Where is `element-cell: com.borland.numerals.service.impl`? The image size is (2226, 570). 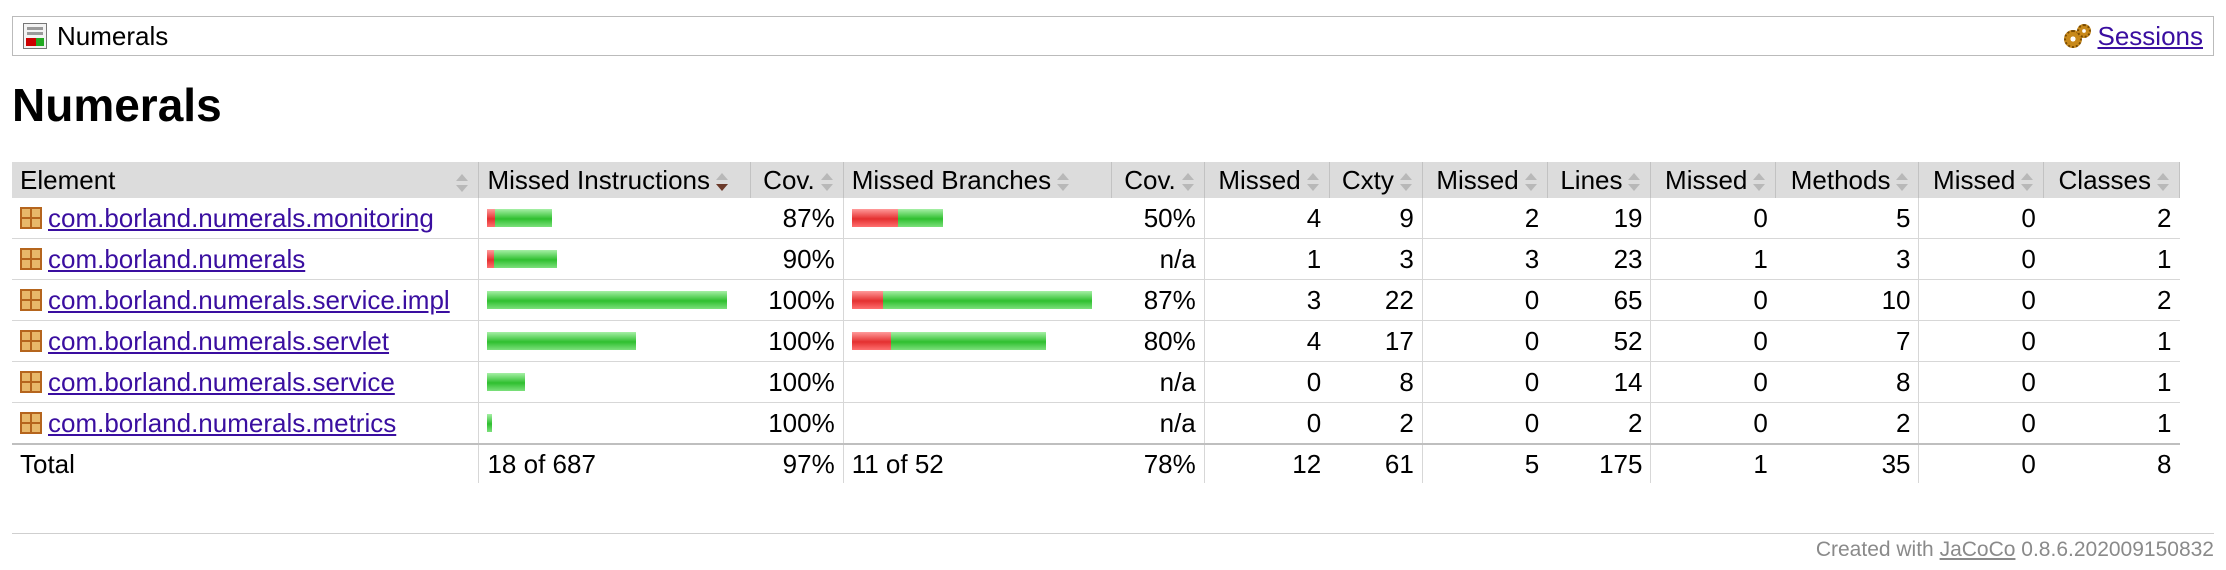 element-cell: com.borland.numerals.service.impl is located at coordinates (246, 300).